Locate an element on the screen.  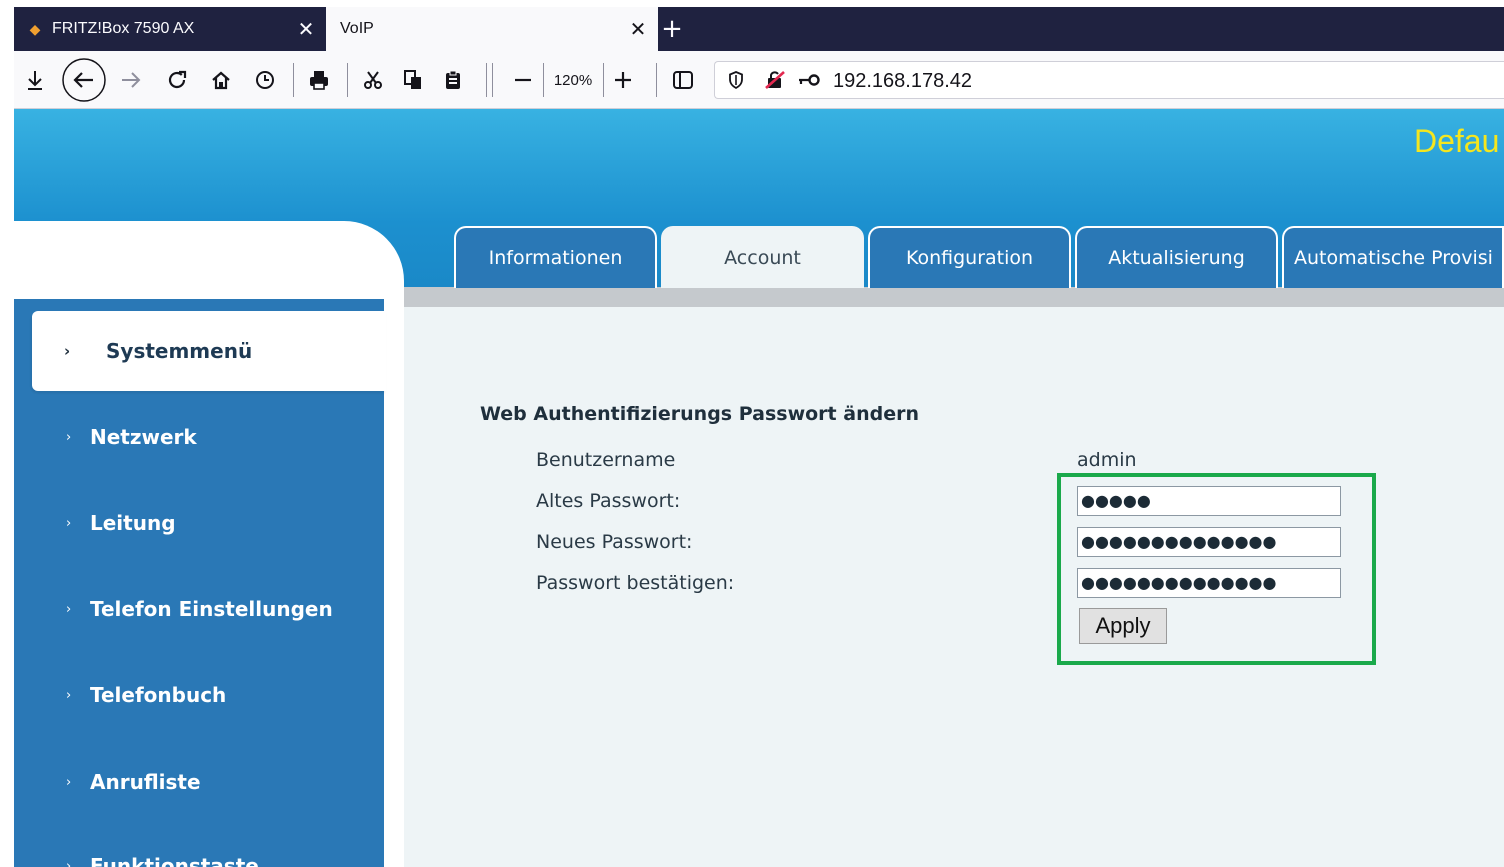
history-icon is located at coordinates (265, 80).